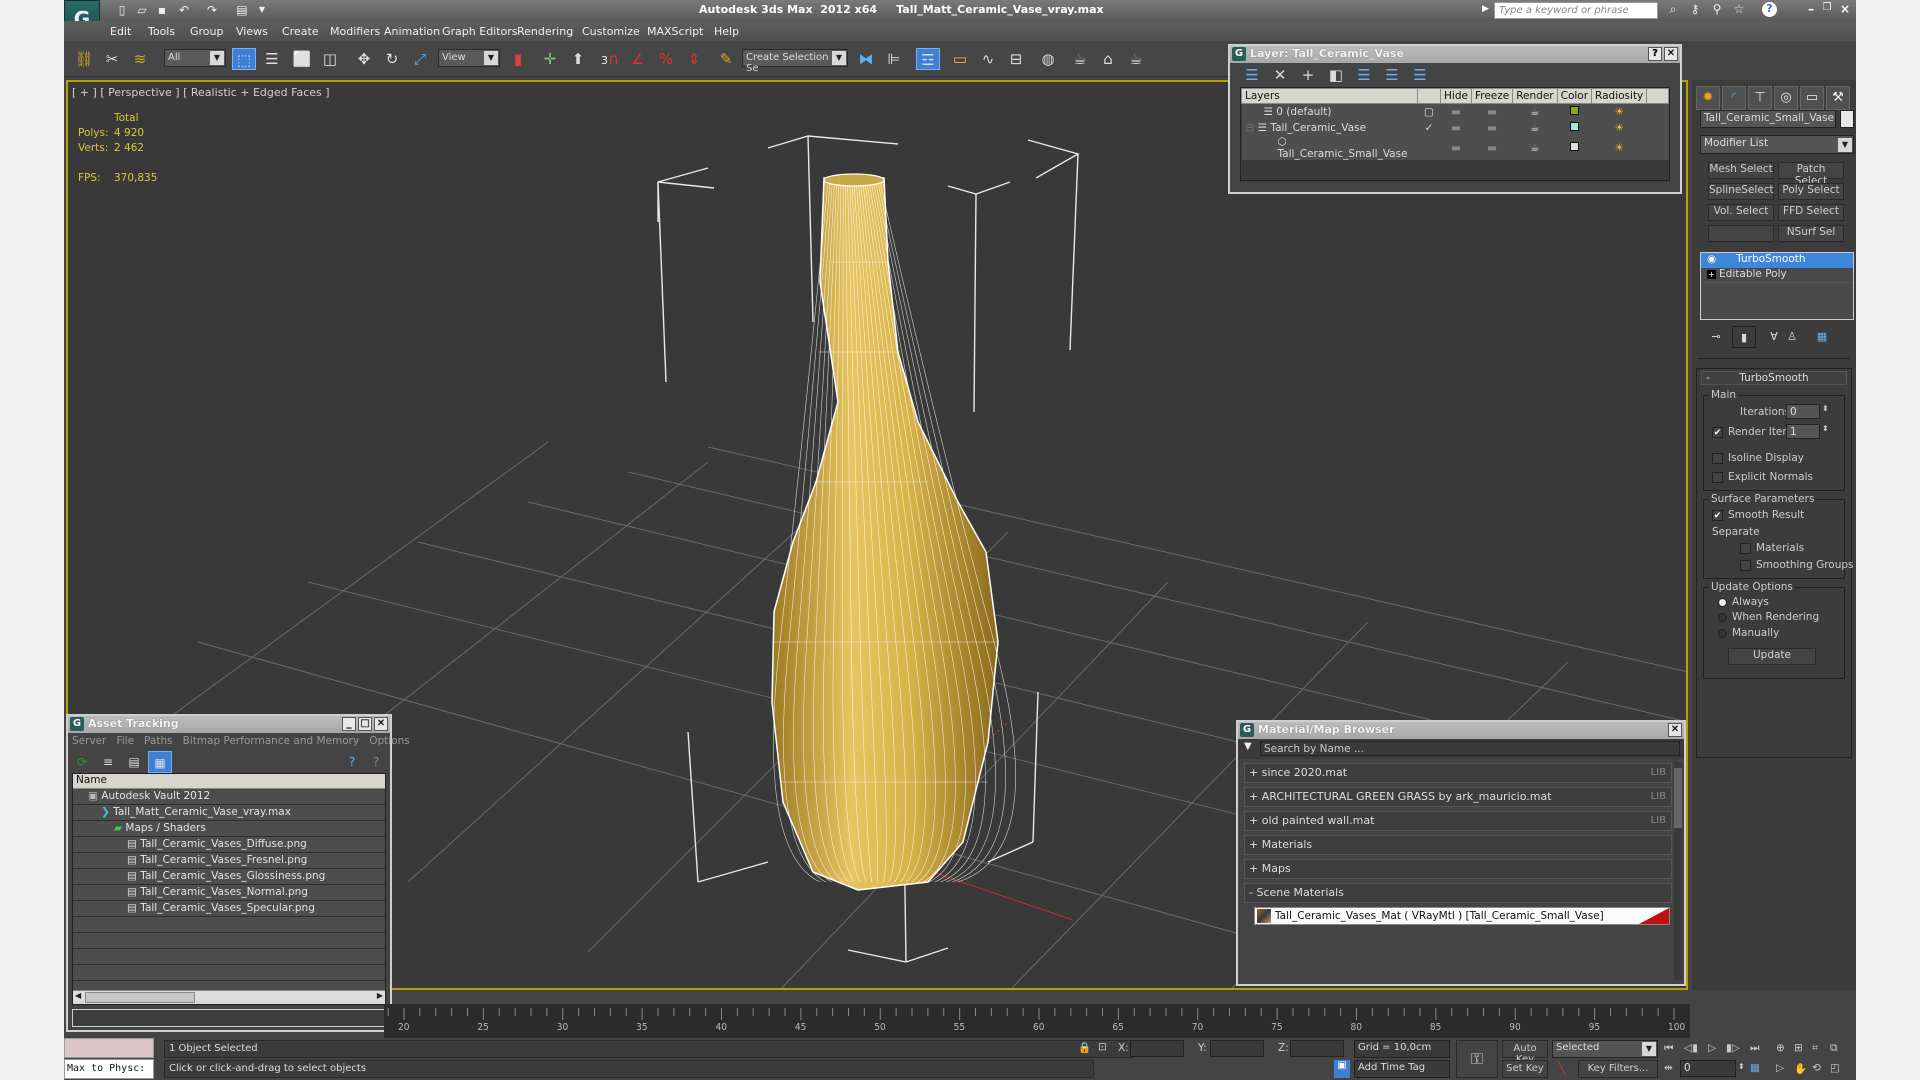 The height and width of the screenshot is (1080, 1920). Describe the element at coordinates (1392, 75) in the screenshot. I see `hide-unhide-all-layers-icon: ☰` at that location.